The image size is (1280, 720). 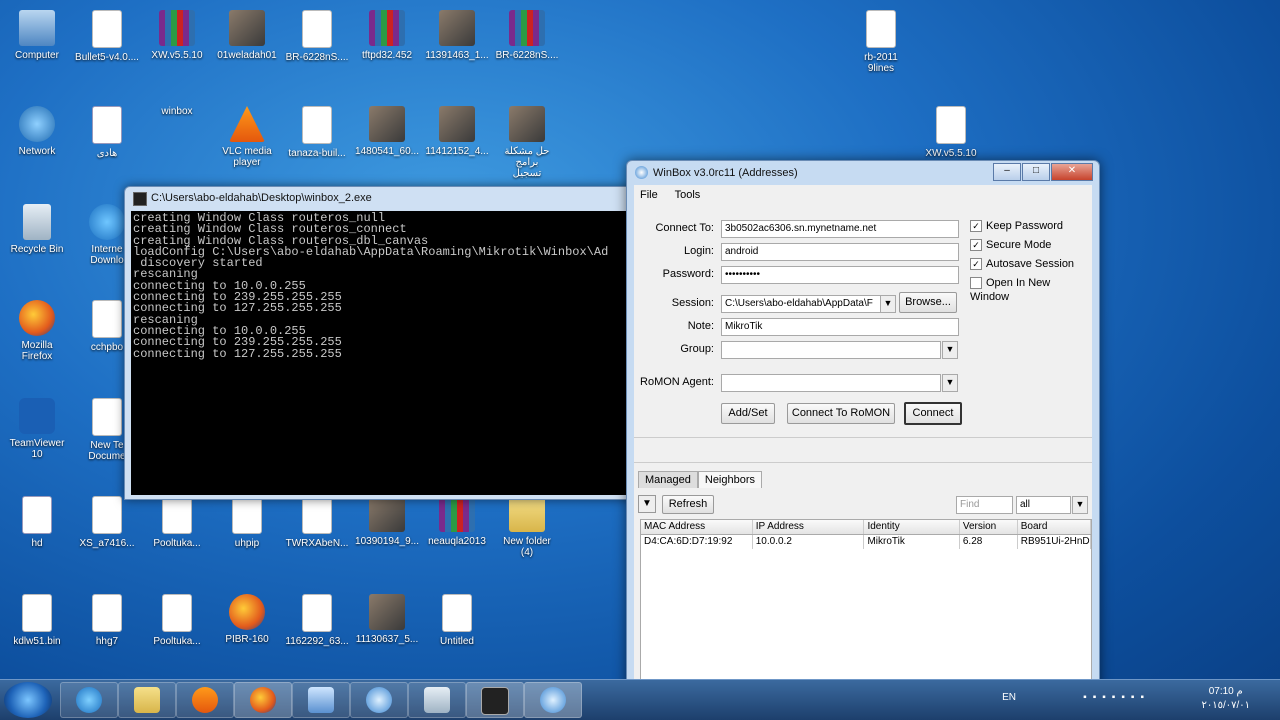 What do you see at coordinates (263, 700) in the screenshot?
I see `taskbar-firefox` at bounding box center [263, 700].